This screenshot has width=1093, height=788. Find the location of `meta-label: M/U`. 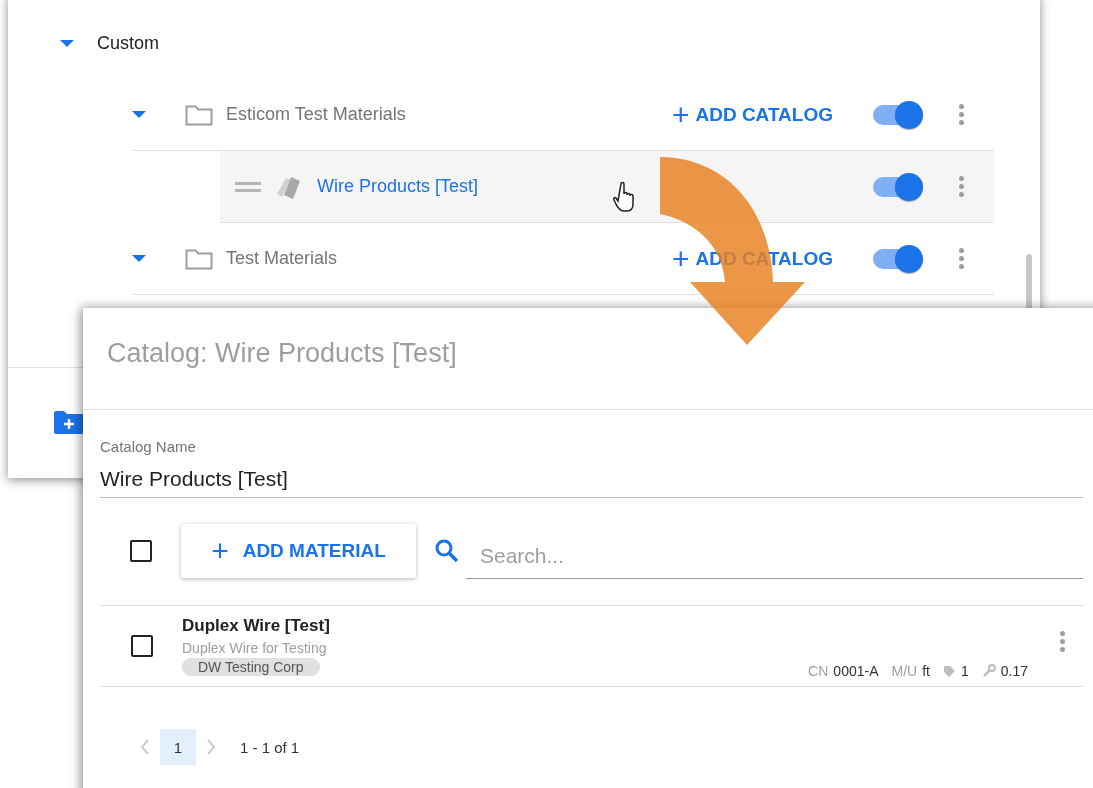

meta-label: M/U is located at coordinates (904, 671).